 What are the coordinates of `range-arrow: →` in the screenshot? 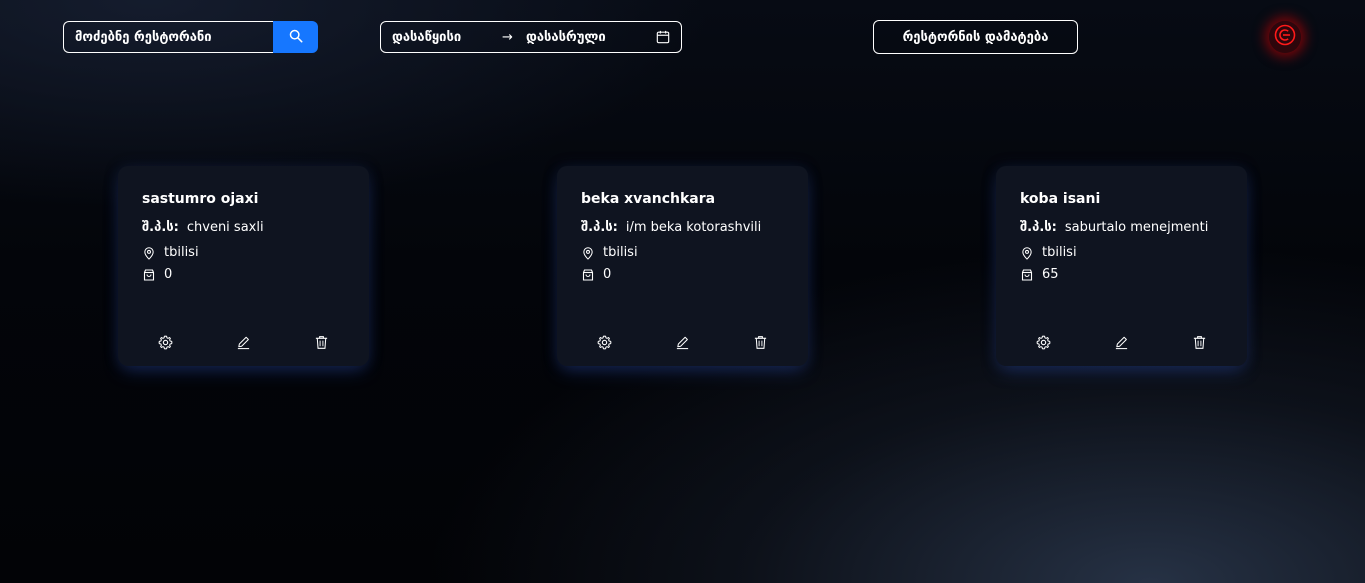 It's located at (507, 37).